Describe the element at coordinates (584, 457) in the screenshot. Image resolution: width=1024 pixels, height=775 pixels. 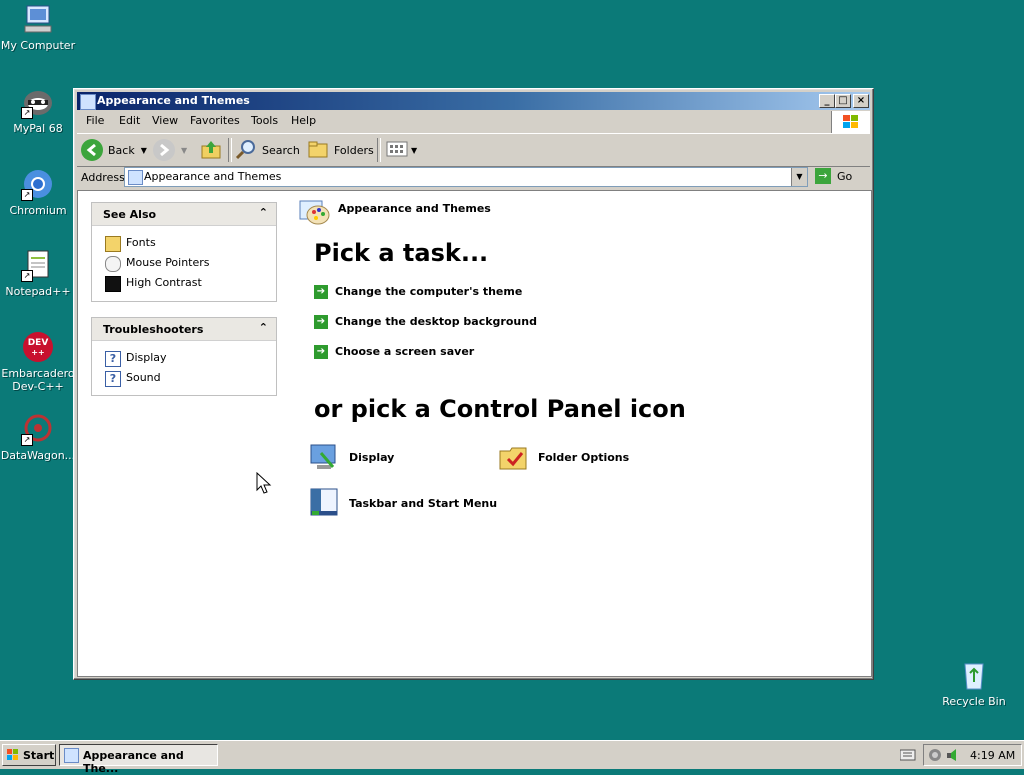
I see `cp-icon-label: Folder Options` at that location.